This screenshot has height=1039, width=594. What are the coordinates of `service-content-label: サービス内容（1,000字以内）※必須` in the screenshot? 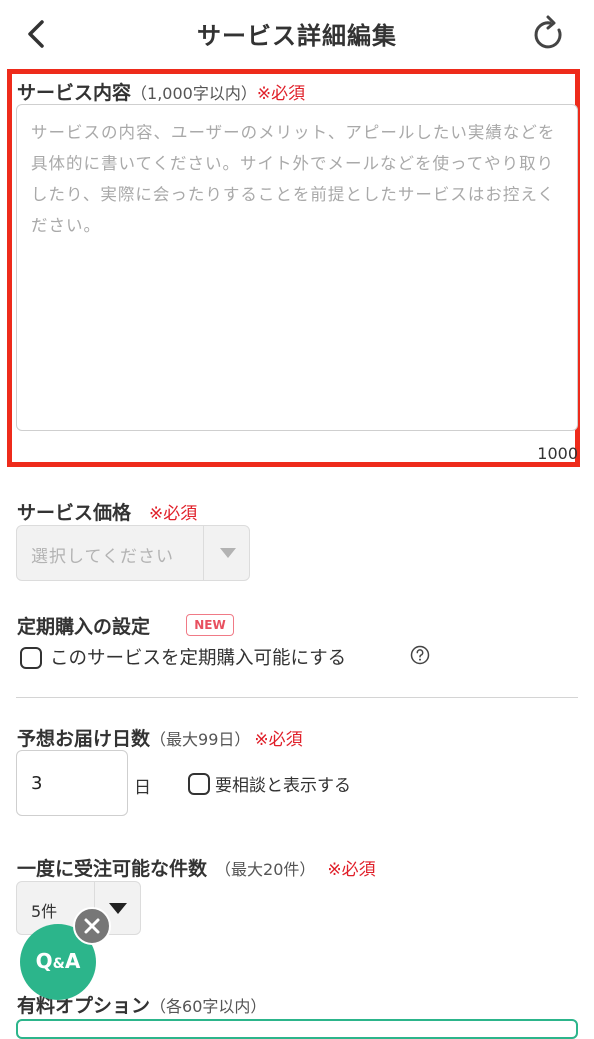 It's located at (161, 91).